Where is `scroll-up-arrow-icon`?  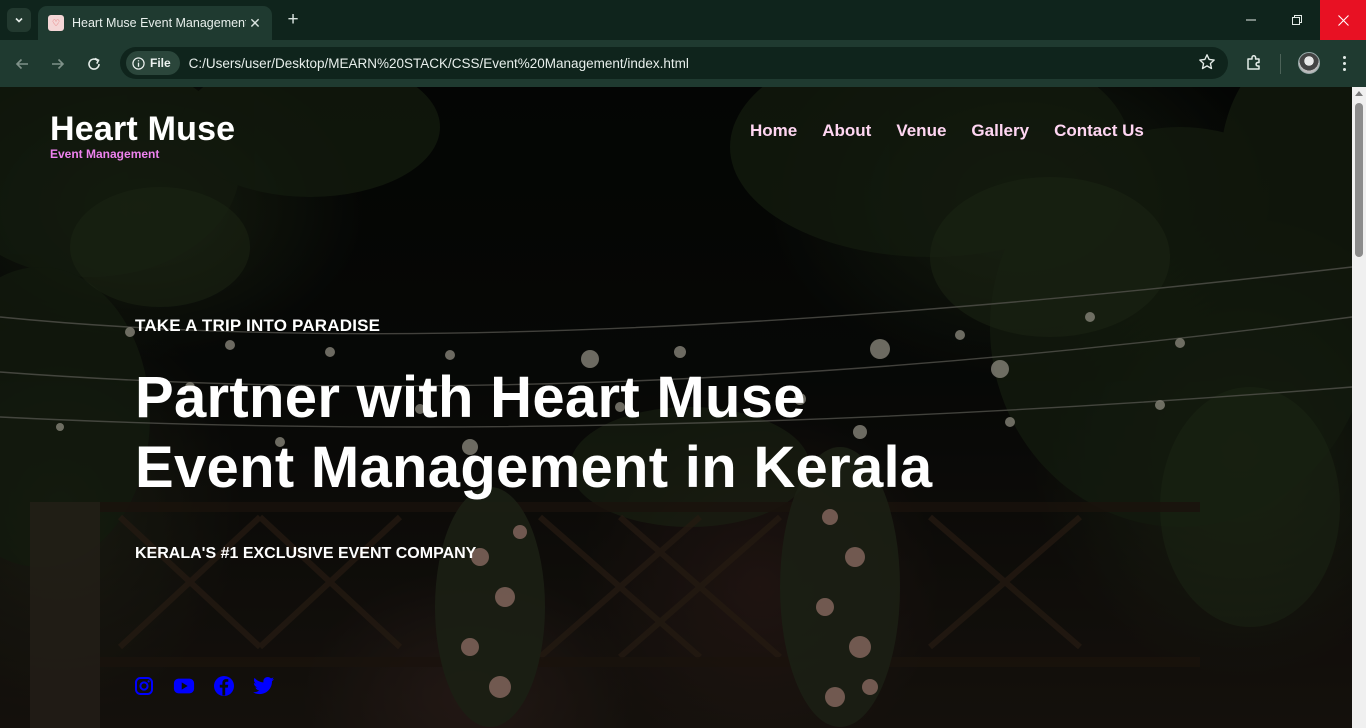
scroll-up-arrow-icon is located at coordinates (1359, 93).